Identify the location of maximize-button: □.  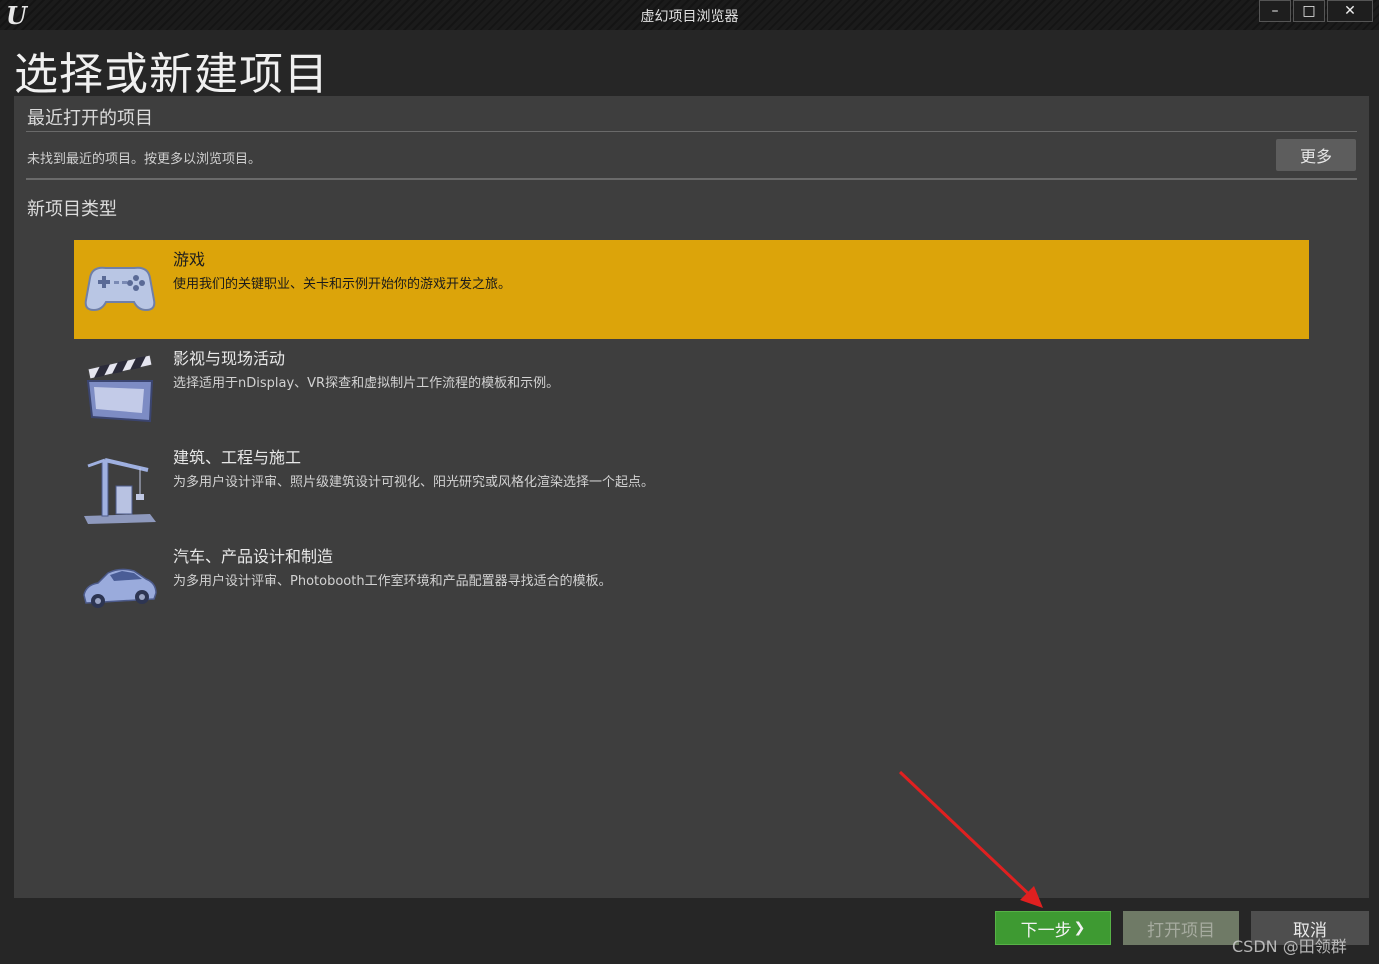
(1309, 11).